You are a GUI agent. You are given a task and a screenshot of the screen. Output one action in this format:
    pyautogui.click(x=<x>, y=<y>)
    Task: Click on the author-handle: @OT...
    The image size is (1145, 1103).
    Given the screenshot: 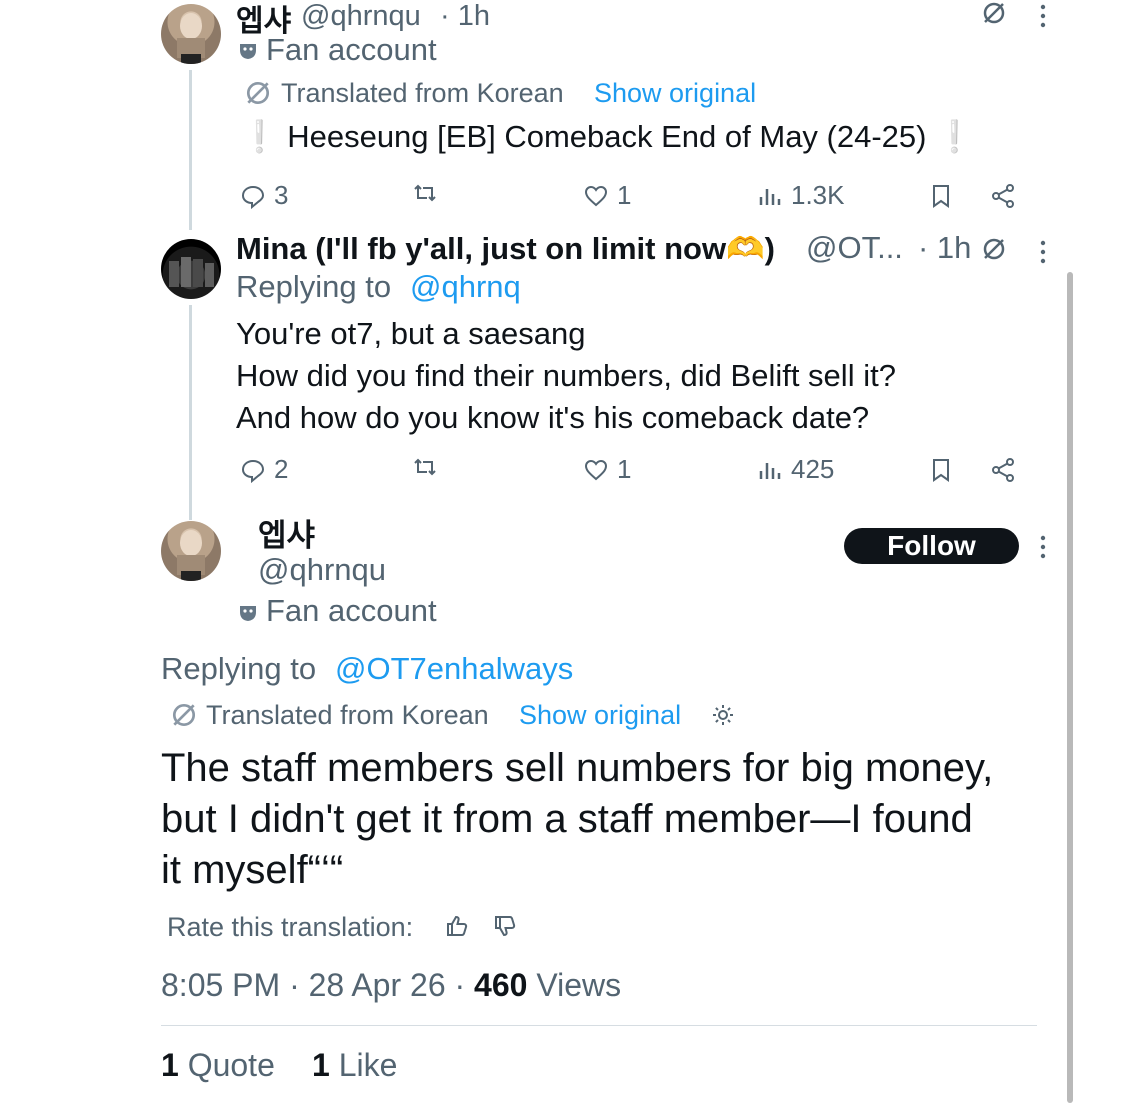 What is the action you would take?
    pyautogui.click(x=854, y=248)
    